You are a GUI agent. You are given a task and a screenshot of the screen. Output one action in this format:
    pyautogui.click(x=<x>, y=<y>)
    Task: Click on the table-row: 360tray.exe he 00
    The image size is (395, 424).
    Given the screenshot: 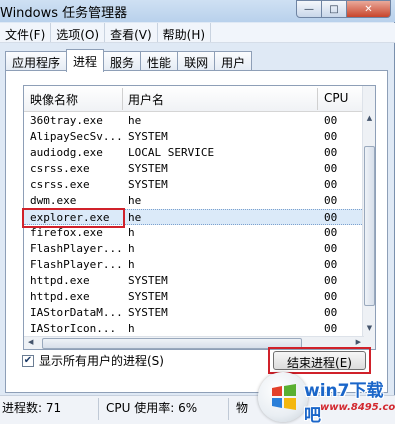 What is the action you would take?
    pyautogui.click(x=194, y=121)
    